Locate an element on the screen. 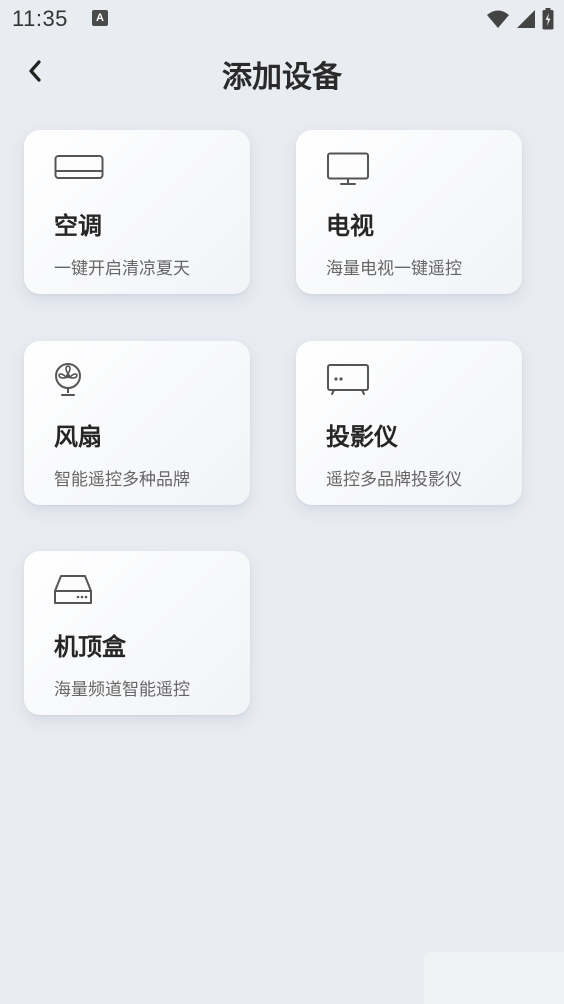 The height and width of the screenshot is (1004, 564). device-title: 空调 is located at coordinates (78, 226).